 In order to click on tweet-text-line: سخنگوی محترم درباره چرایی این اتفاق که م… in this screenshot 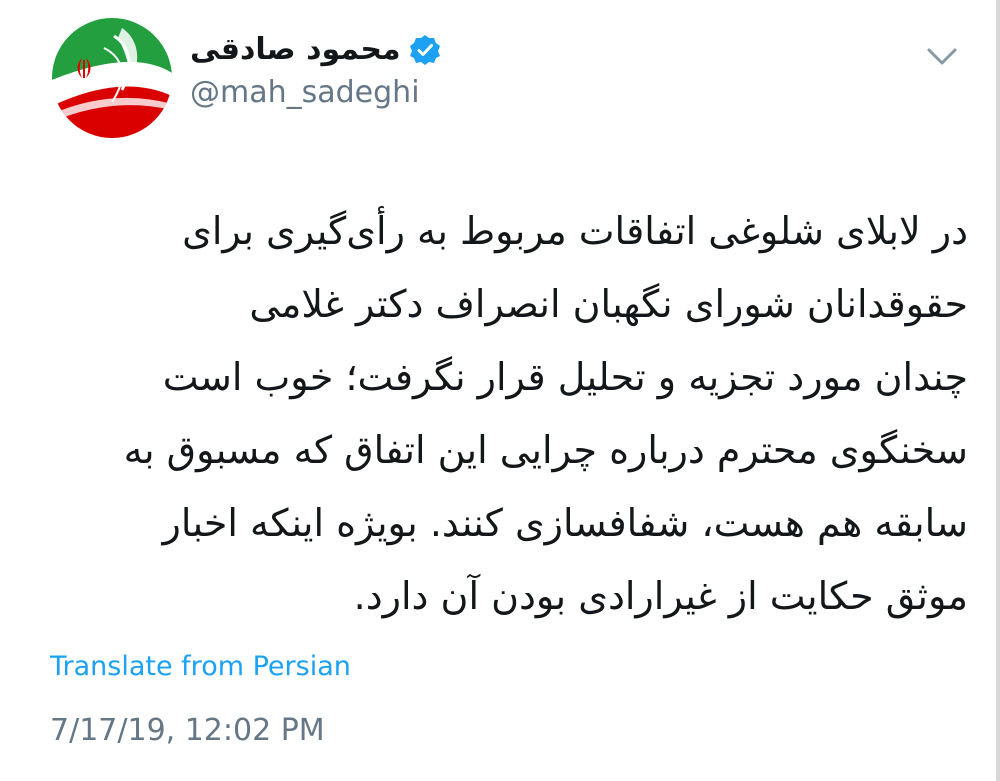, I will do `click(545, 450)`.